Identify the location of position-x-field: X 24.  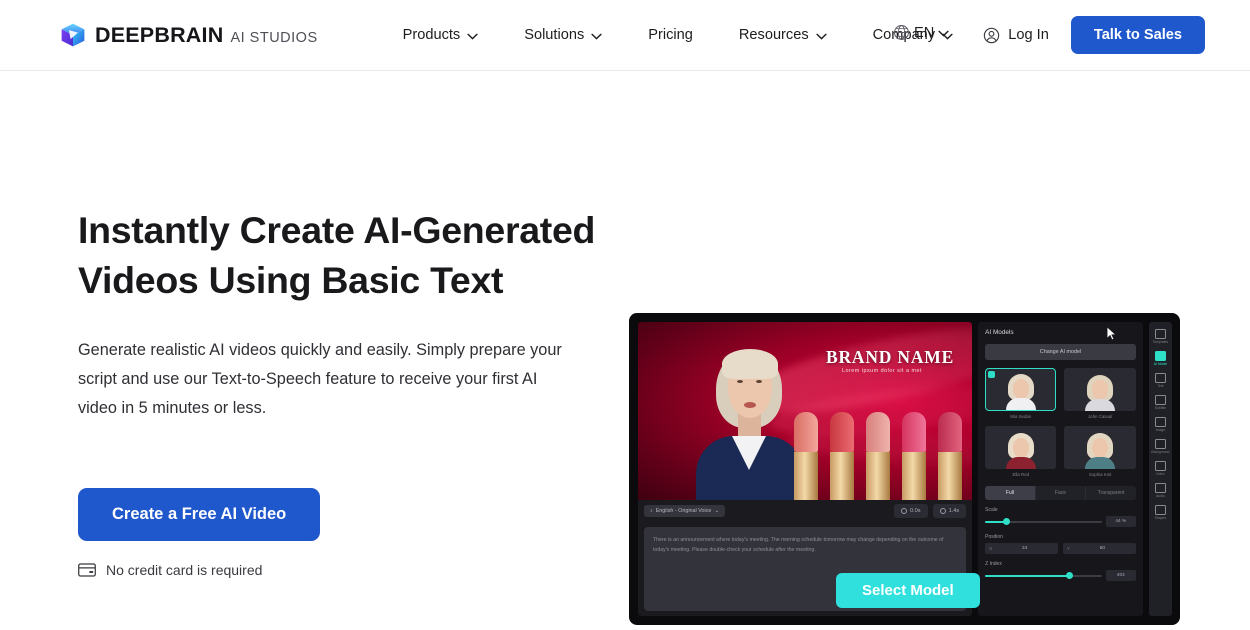
(1021, 548).